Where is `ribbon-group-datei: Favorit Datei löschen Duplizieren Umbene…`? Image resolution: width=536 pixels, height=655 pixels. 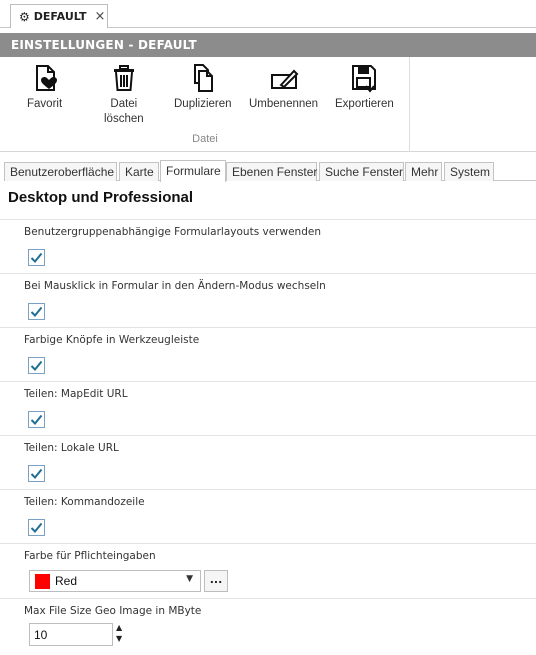
ribbon-group-datei: Favorit Datei löschen Duplizieren Umbene… is located at coordinates (205, 104).